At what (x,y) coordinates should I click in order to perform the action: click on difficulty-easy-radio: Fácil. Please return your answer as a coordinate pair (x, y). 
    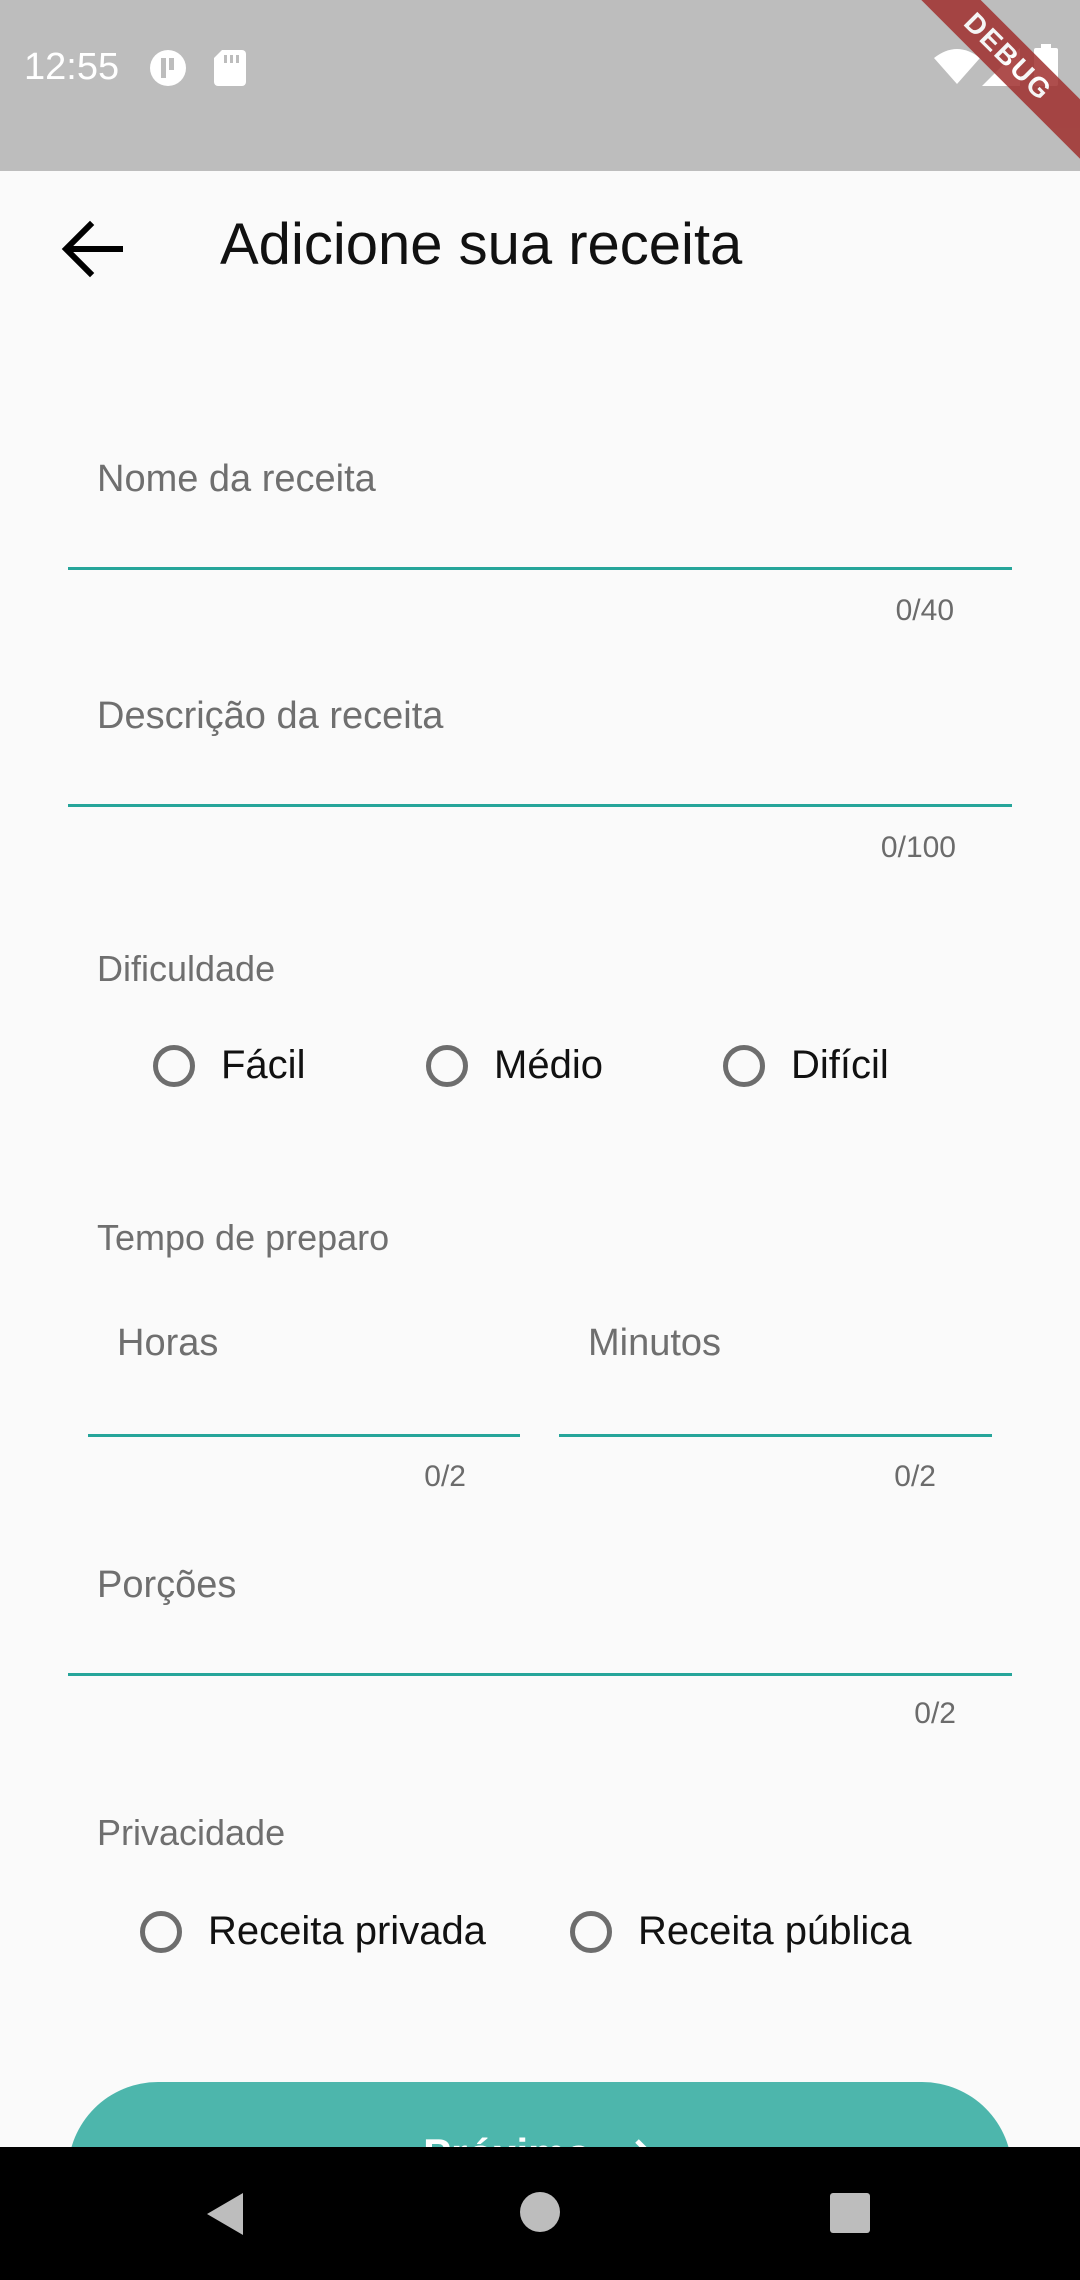
    Looking at the image, I should click on (229, 1065).